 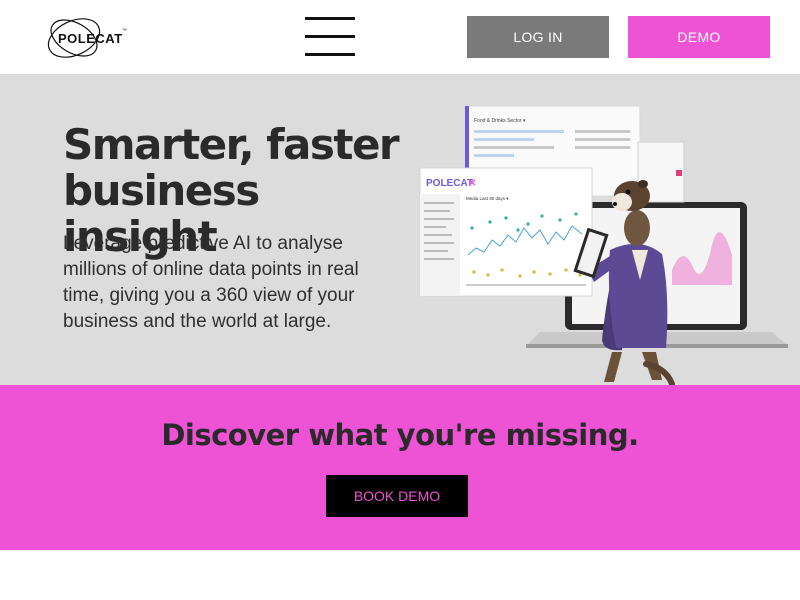 What do you see at coordinates (400, 435) in the screenshot?
I see `cta-title: Discover what you're missing.` at bounding box center [400, 435].